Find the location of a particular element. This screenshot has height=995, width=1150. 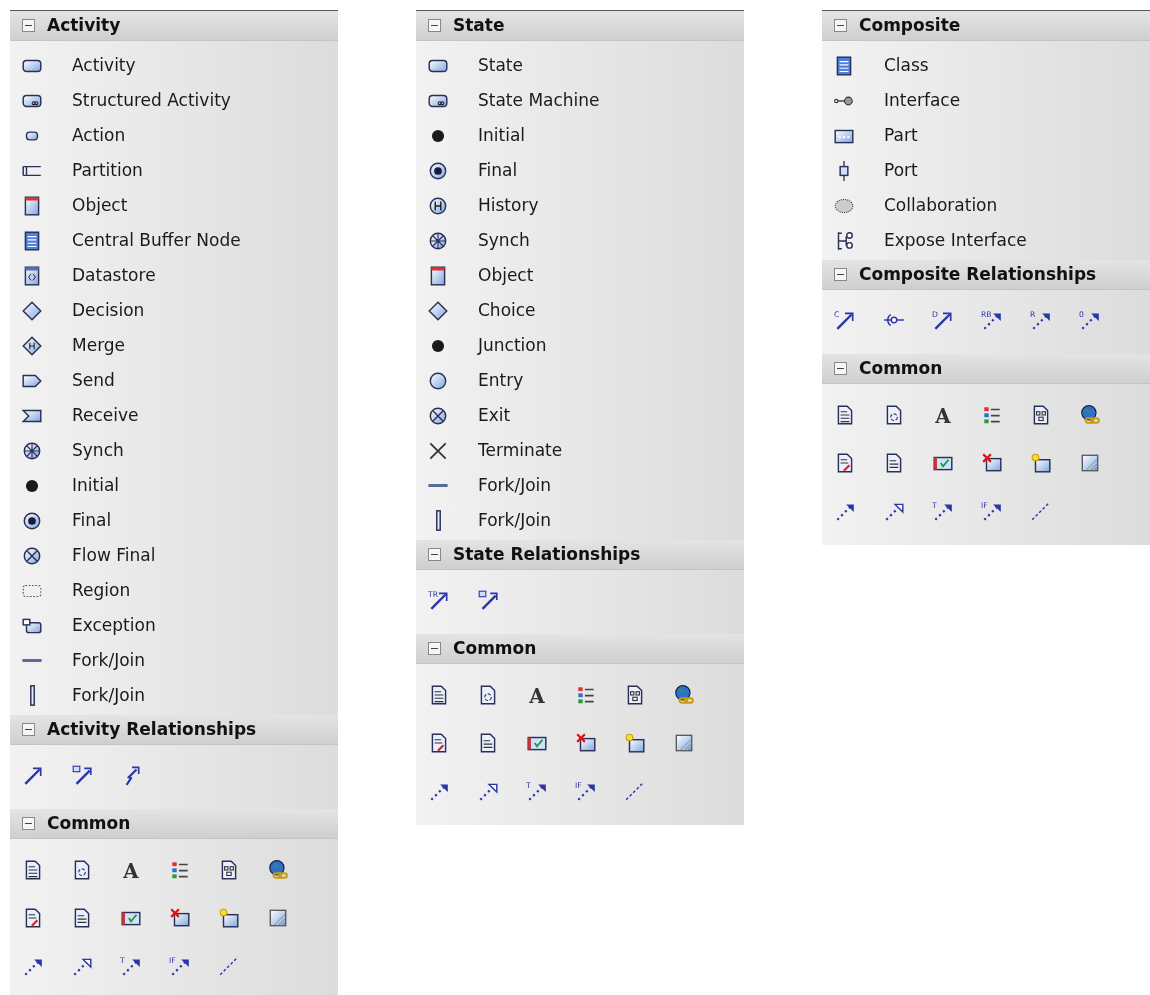

toolbox-item: Structured Activity is located at coordinates (151, 100).